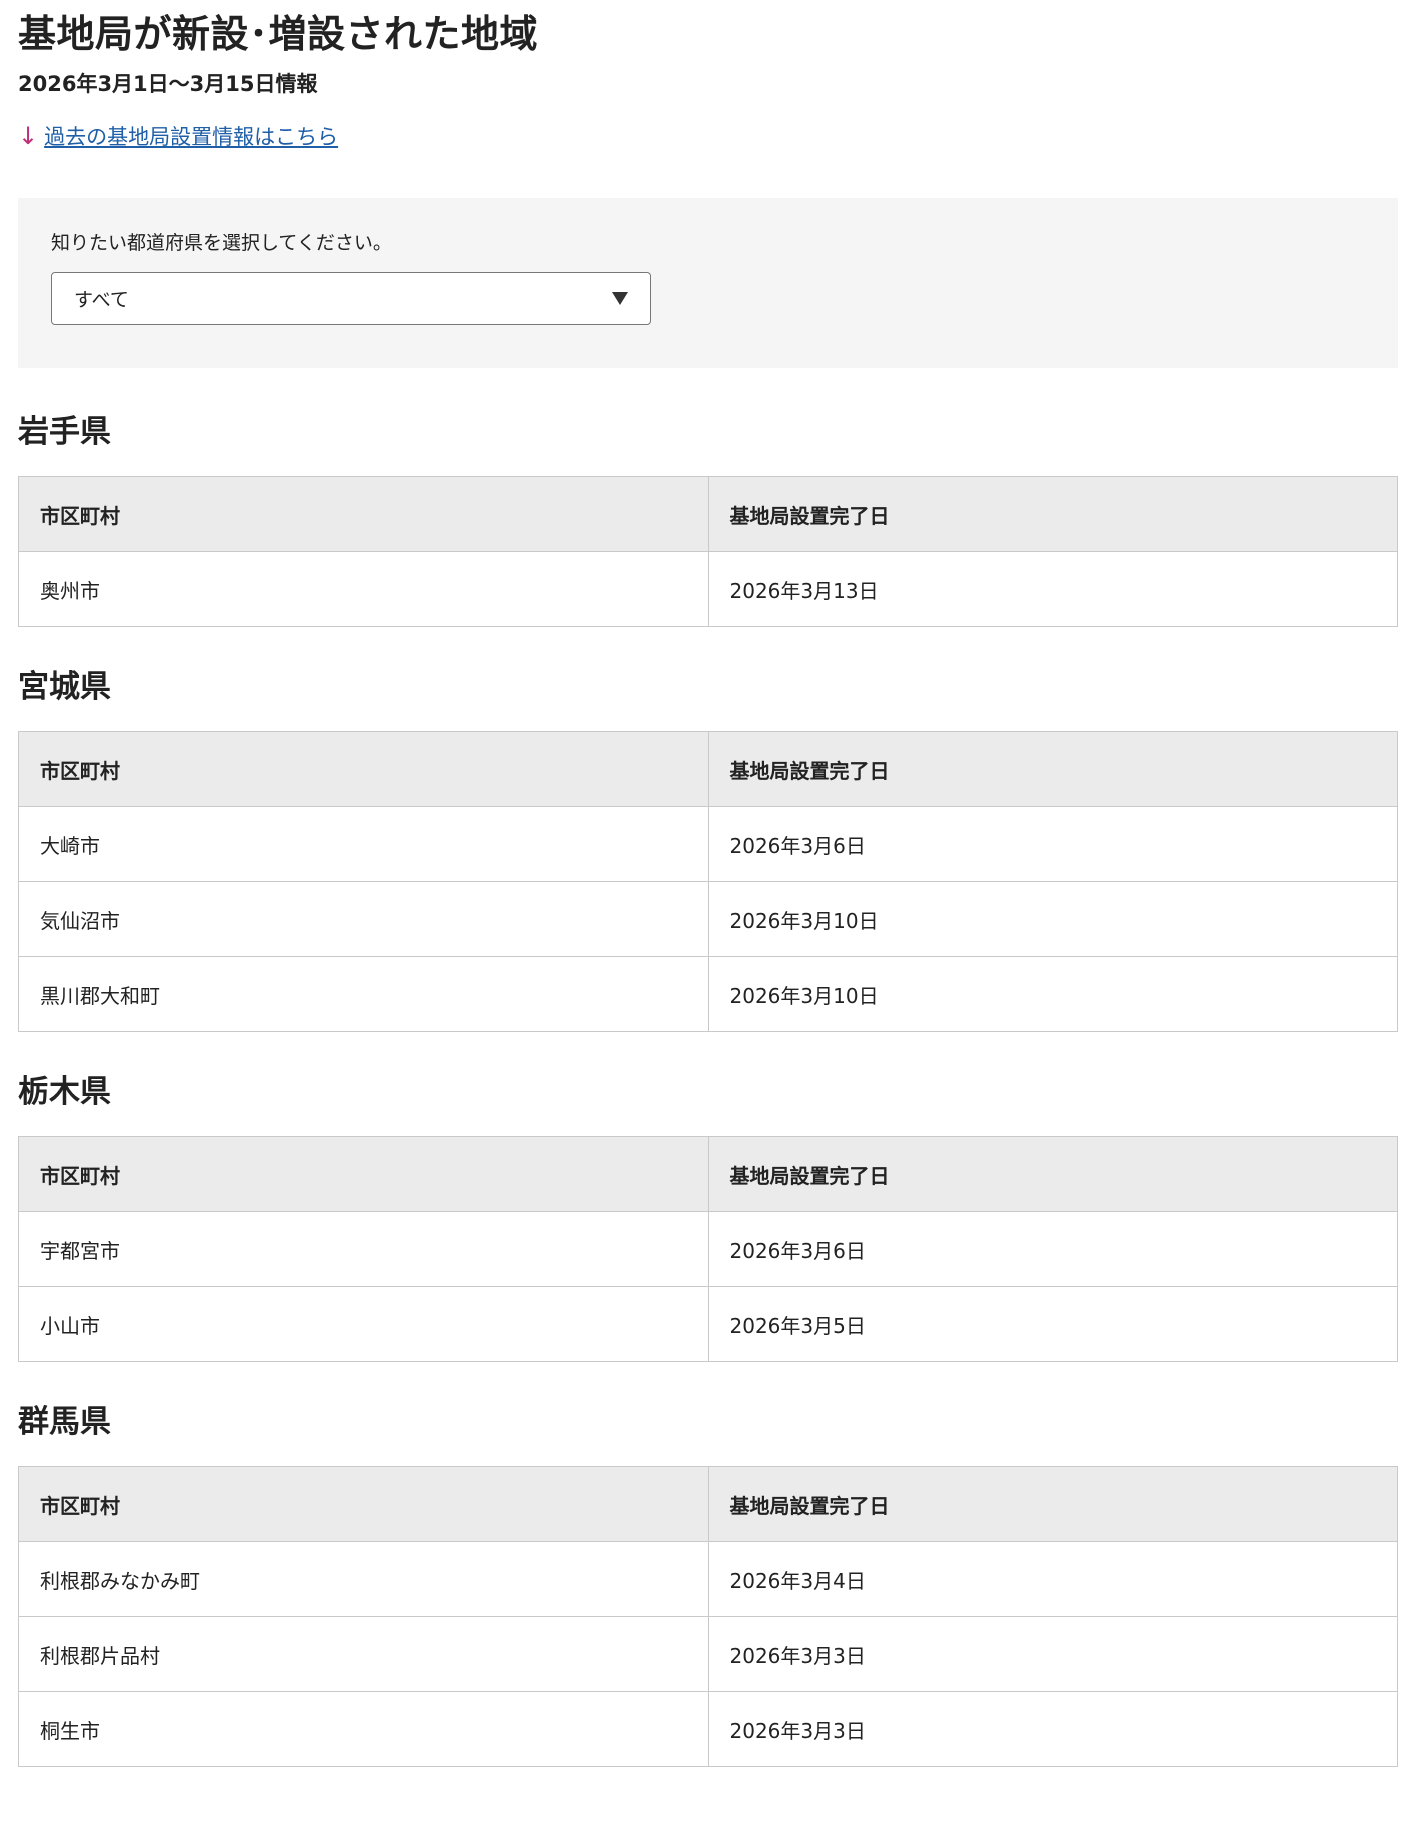  Describe the element at coordinates (28, 136) in the screenshot. I see `arrow-down-icon: ↓` at that location.